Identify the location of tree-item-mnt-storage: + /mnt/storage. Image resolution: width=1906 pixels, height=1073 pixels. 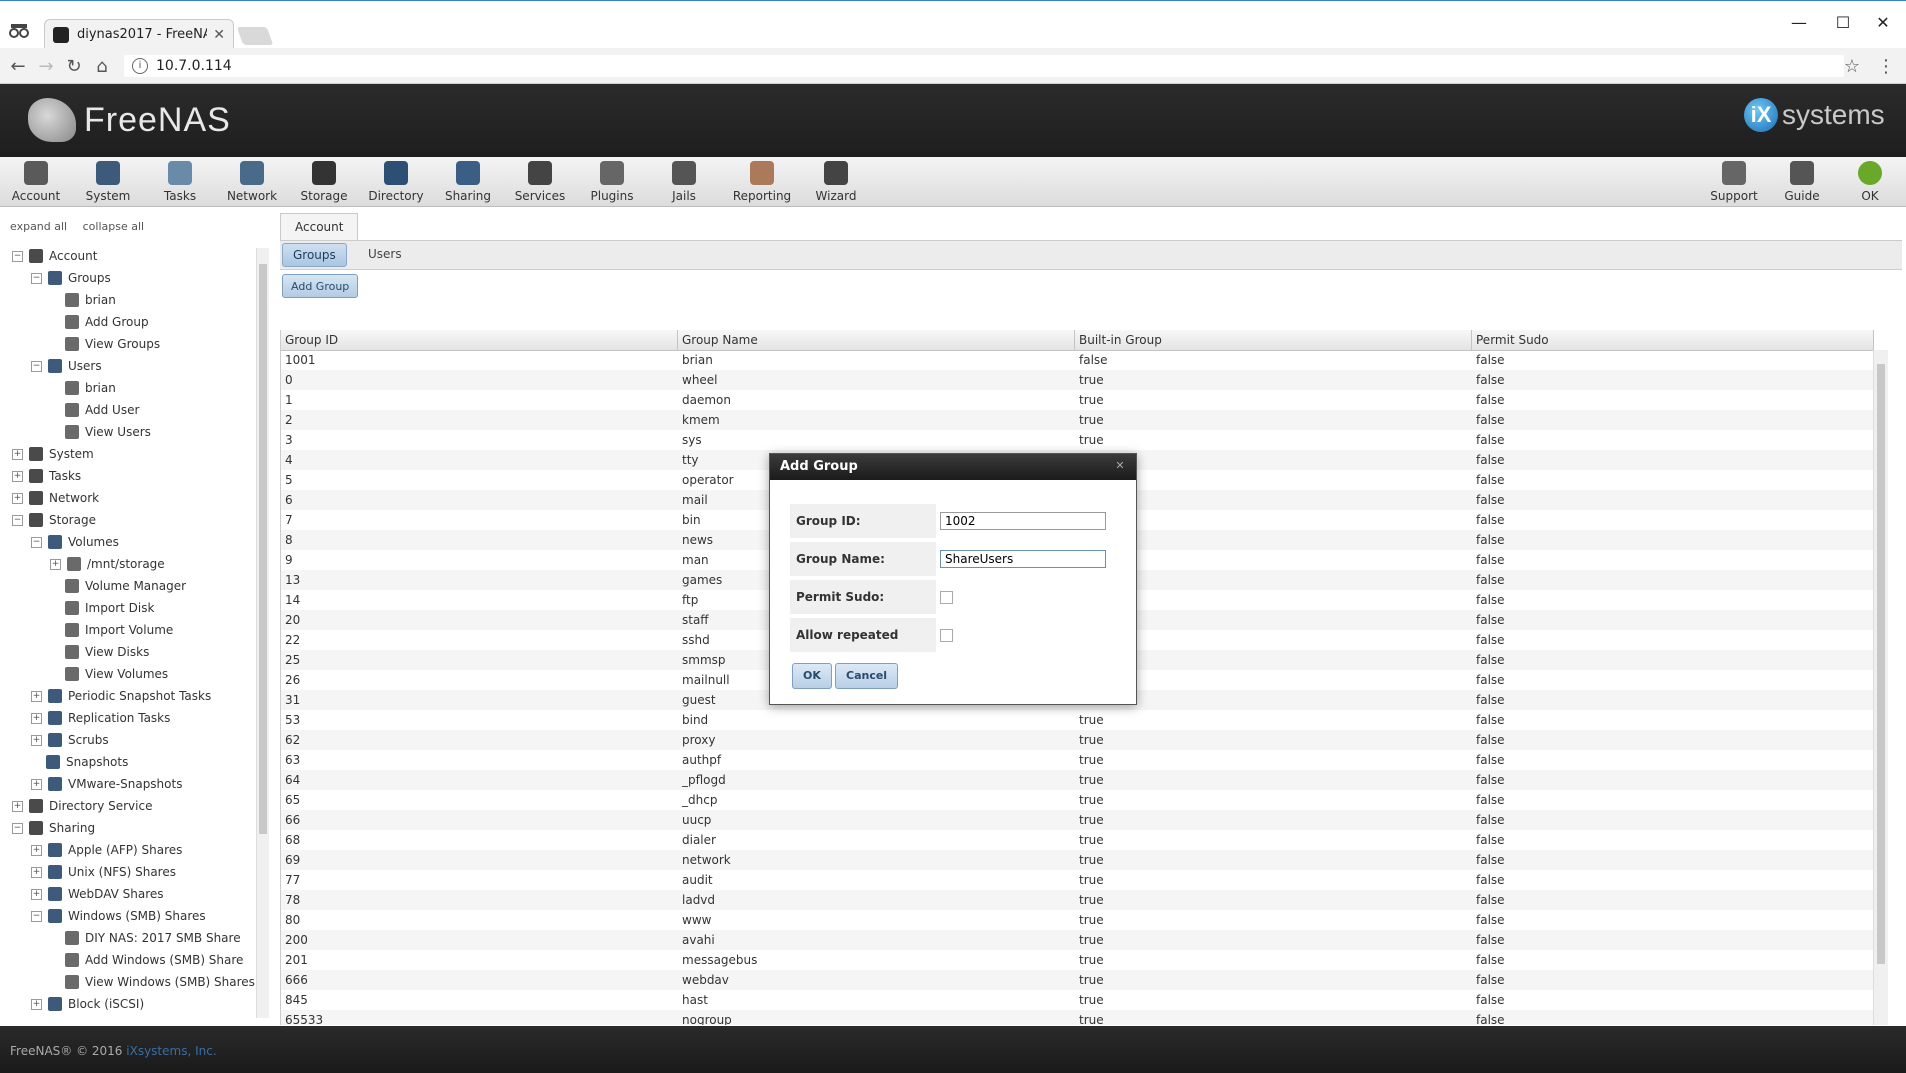
(107, 564).